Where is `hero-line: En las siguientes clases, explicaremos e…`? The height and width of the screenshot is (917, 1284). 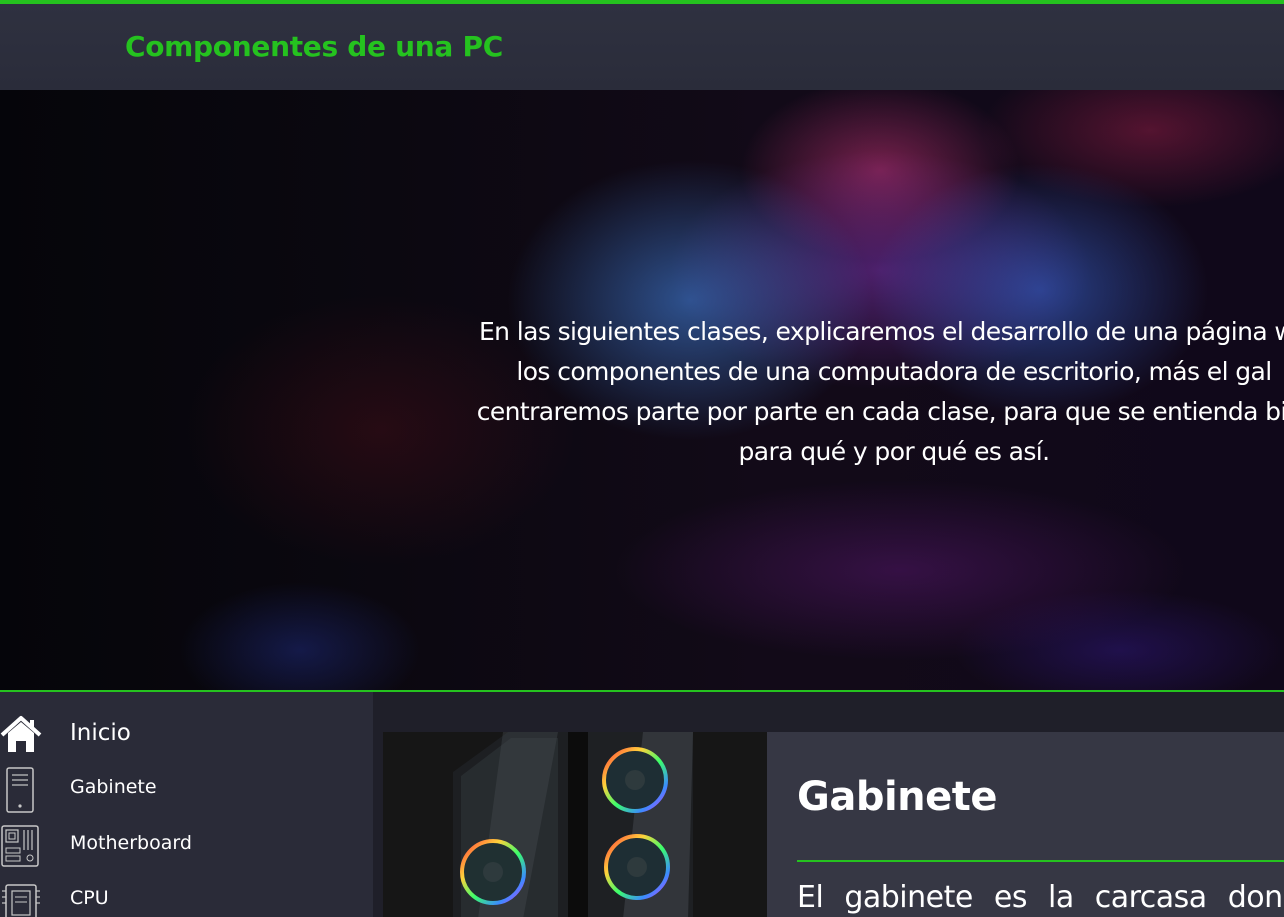 hero-line: En las siguientes clases, explicaremos e… is located at coordinates (881, 331).